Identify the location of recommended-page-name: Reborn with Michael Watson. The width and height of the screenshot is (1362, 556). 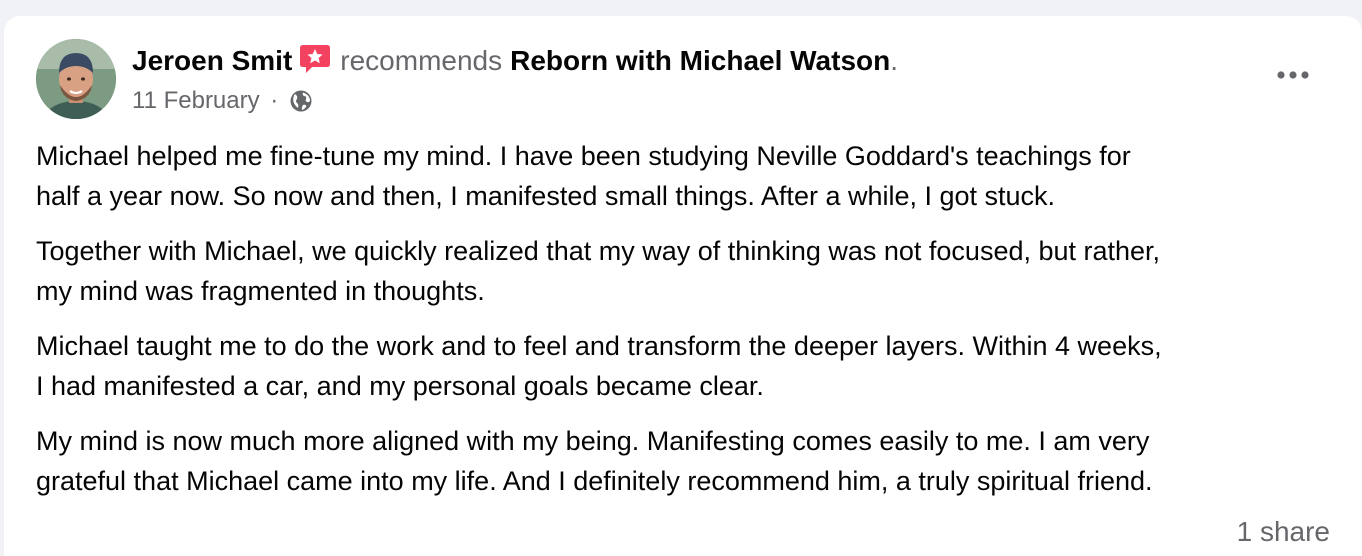
(700, 60).